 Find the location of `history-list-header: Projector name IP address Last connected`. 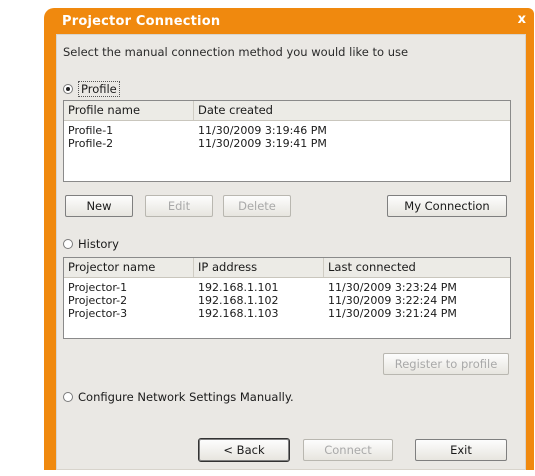

history-list-header: Projector name IP address Last connected is located at coordinates (287, 268).